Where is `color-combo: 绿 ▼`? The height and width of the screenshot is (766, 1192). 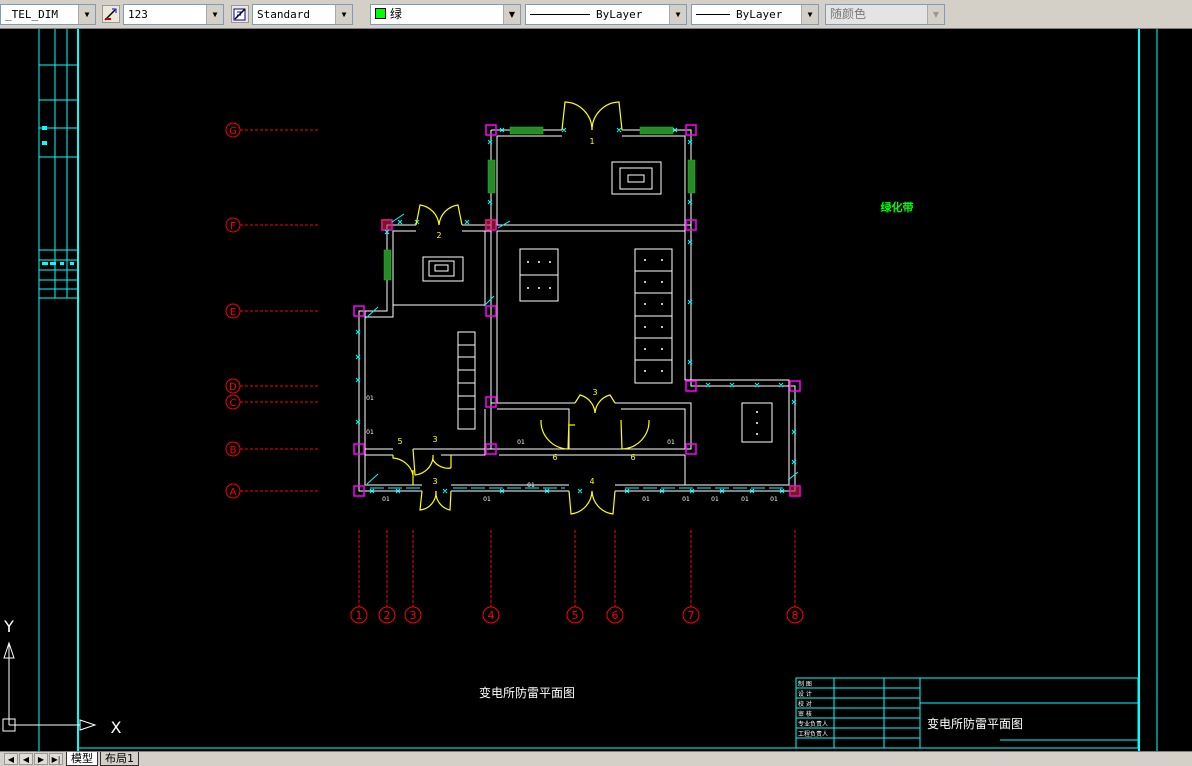
color-combo: 绿 ▼ is located at coordinates (445, 14).